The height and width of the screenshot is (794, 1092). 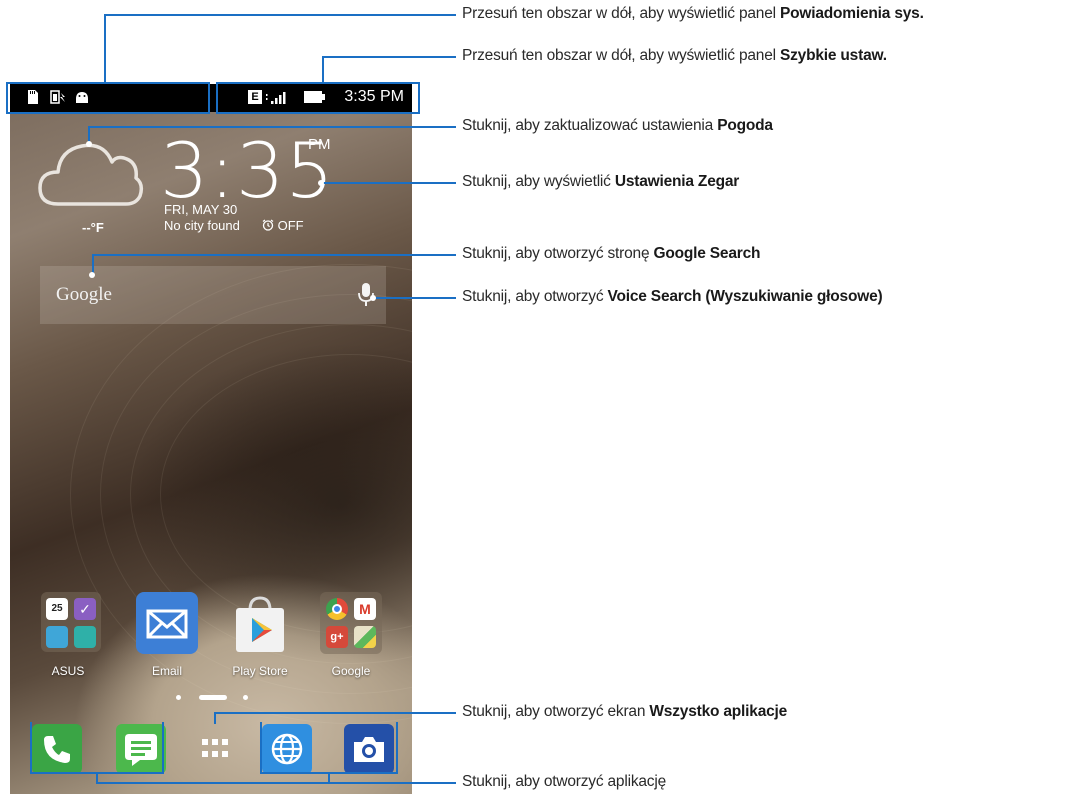 What do you see at coordinates (57, 637) in the screenshot?
I see `weather-app-icon` at bounding box center [57, 637].